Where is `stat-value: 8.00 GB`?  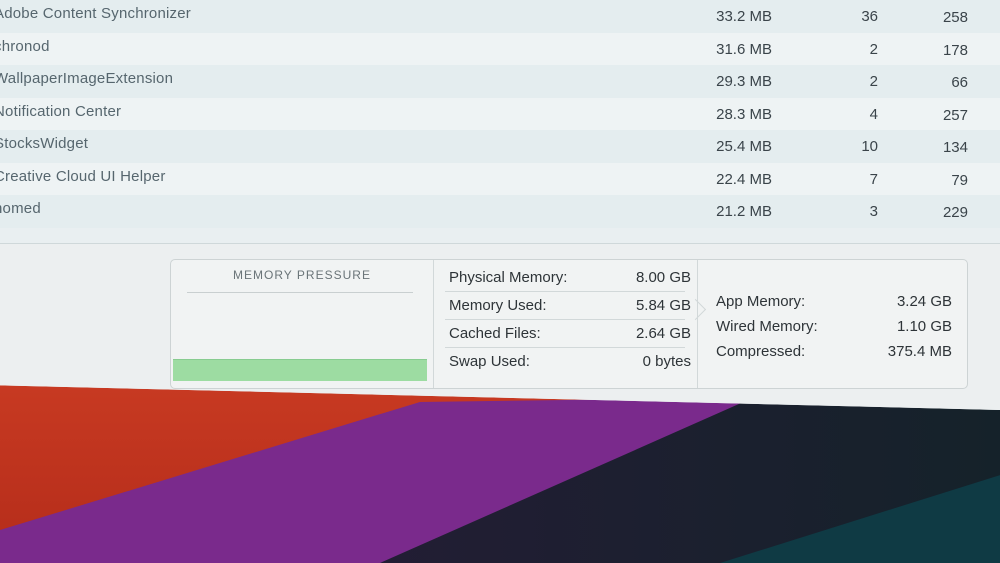 stat-value: 8.00 GB is located at coordinates (663, 277).